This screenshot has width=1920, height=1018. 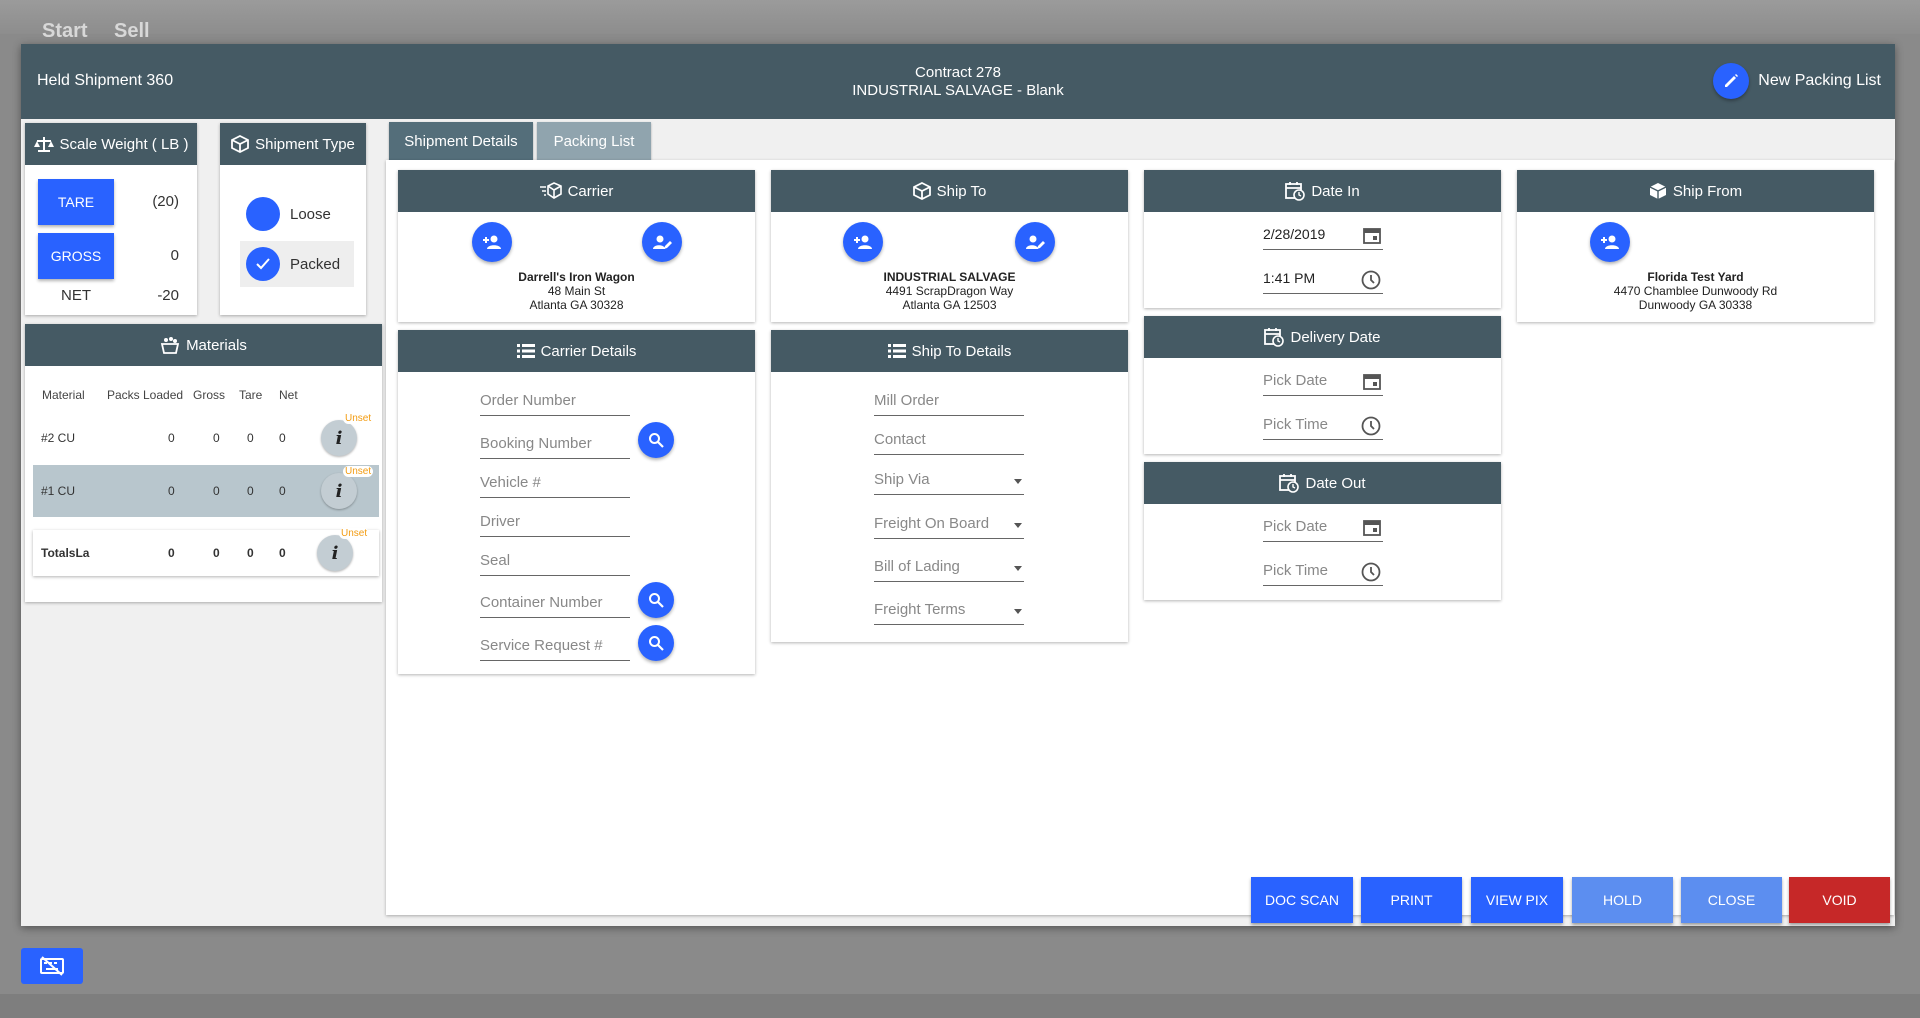 What do you see at coordinates (662, 242) in the screenshot?
I see `edit-carrier-button` at bounding box center [662, 242].